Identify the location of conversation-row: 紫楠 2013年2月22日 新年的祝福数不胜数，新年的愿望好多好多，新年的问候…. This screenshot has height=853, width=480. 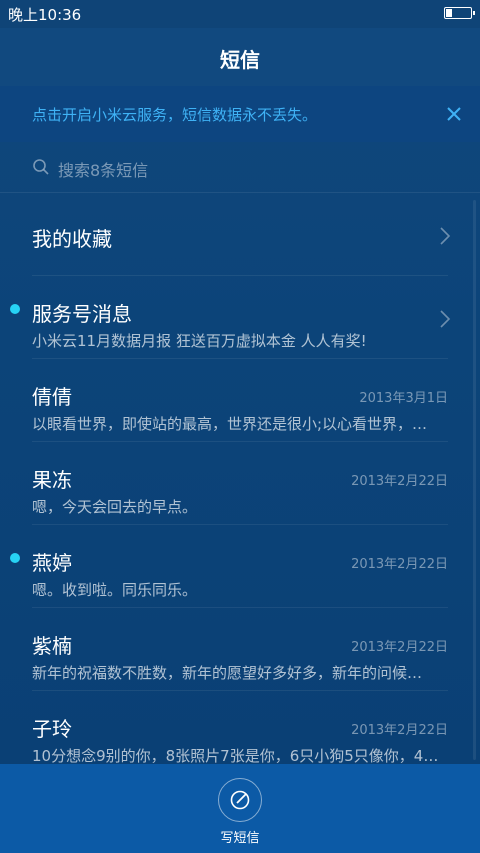
(240, 649).